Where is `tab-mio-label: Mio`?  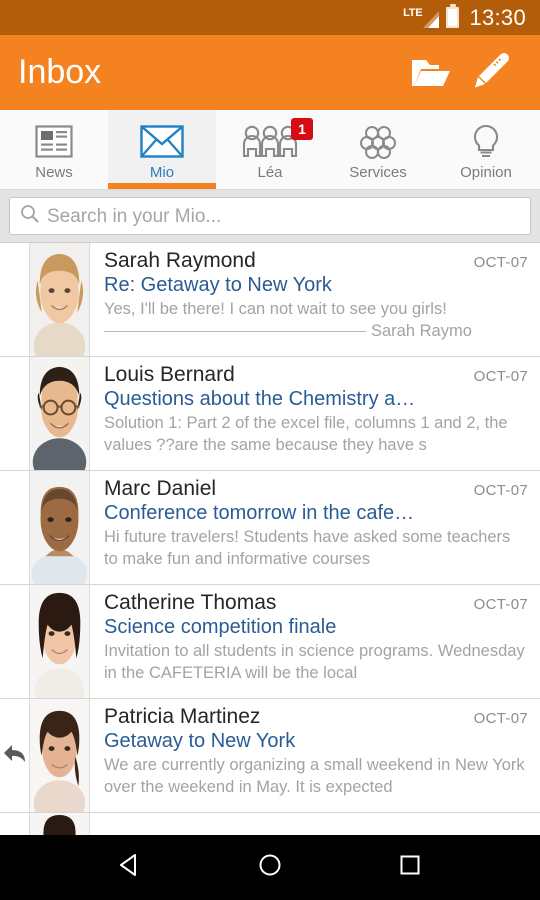 tab-mio-label: Mio is located at coordinates (162, 172).